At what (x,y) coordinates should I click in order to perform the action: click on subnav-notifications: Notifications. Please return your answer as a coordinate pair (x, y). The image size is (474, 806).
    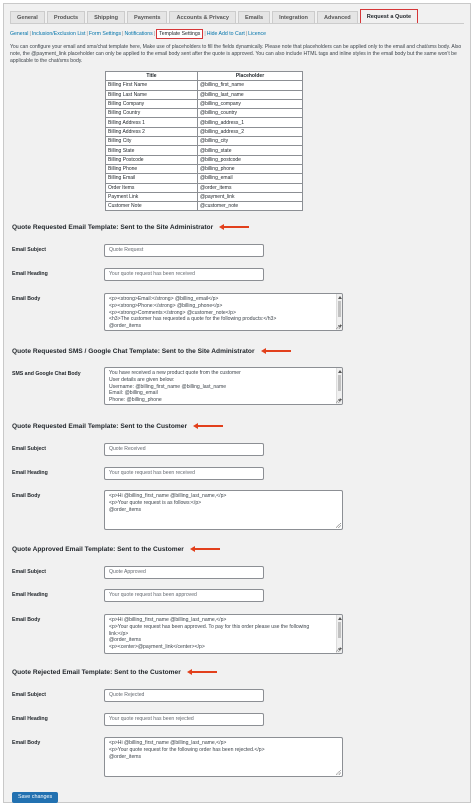
    Looking at the image, I should click on (138, 34).